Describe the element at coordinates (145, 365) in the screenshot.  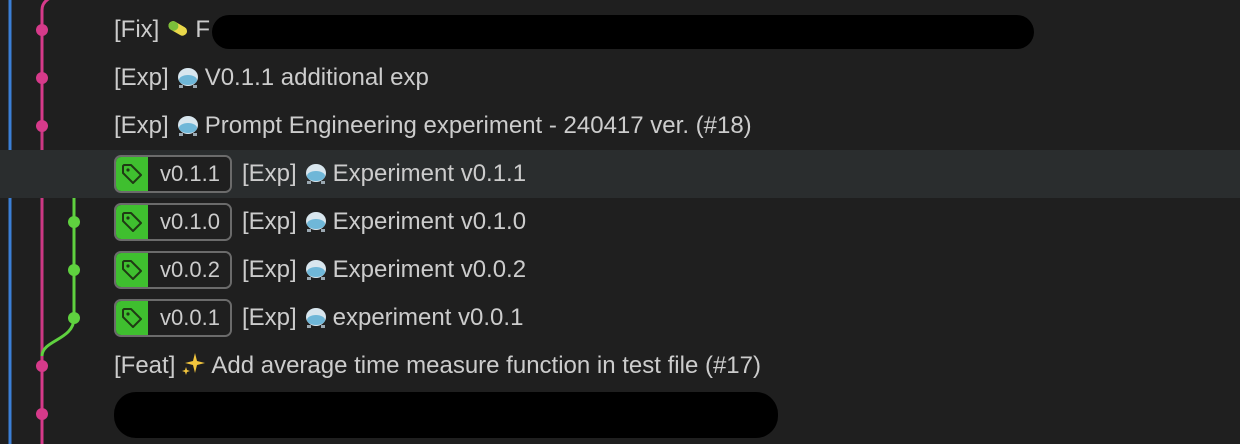
I see `commit-type-label: [Feat]` at that location.